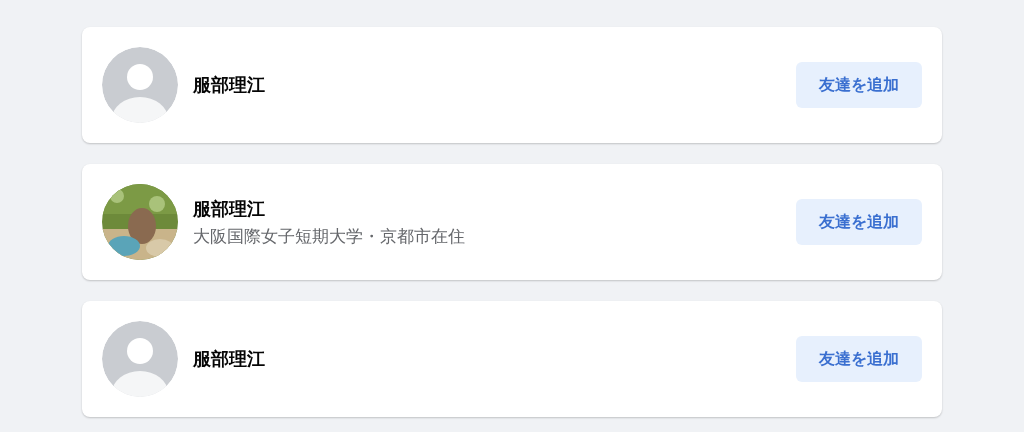  What do you see at coordinates (329, 236) in the screenshot?
I see `person-subtitle: 大阪国際女子短期大学・京都市在住` at bounding box center [329, 236].